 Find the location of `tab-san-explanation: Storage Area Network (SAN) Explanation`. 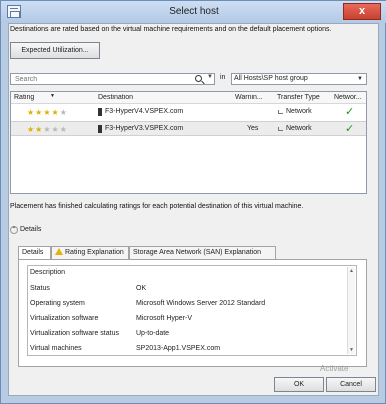

tab-san-explanation: Storage Area Network (SAN) Explanation is located at coordinates (202, 253).